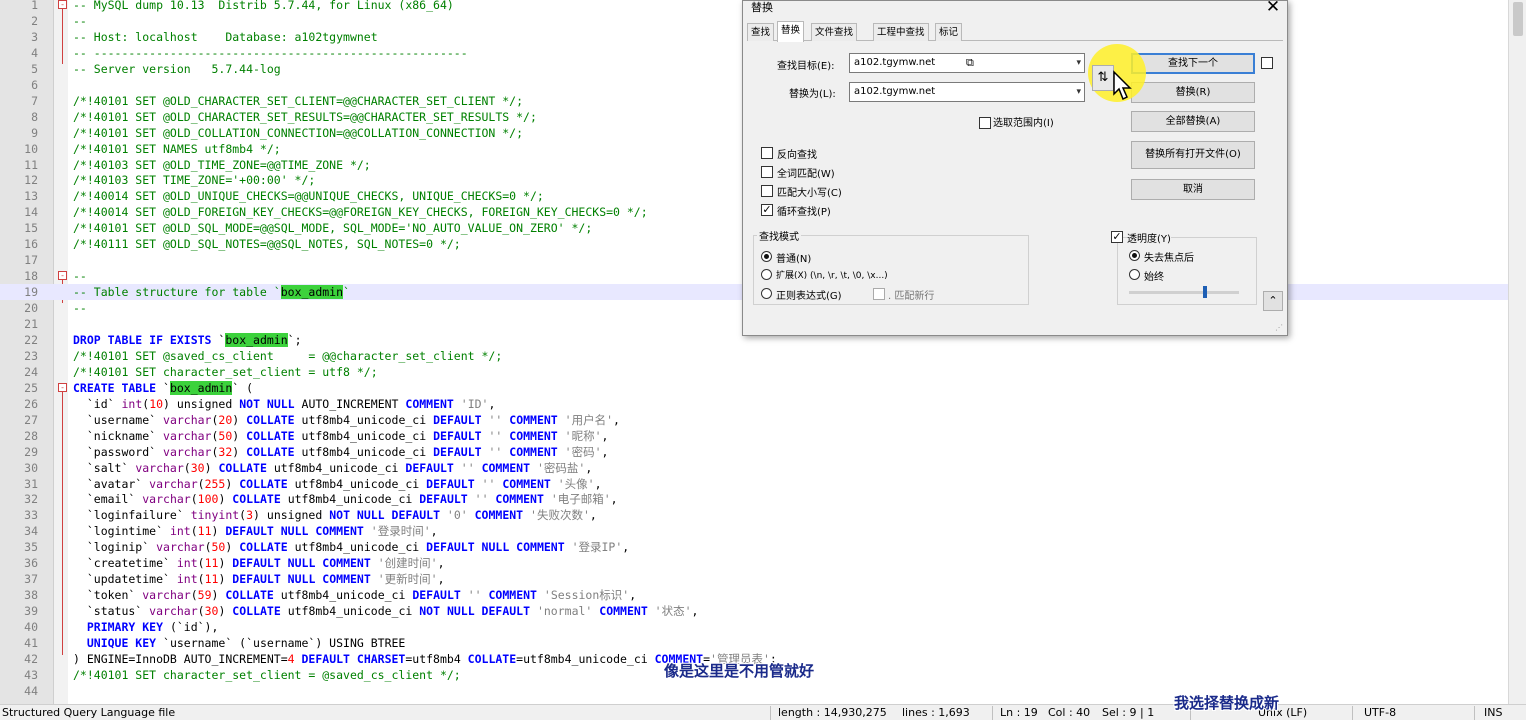 The image size is (1526, 720). Describe the element at coordinates (201, 611) in the screenshot. I see `code-token: (` at that location.